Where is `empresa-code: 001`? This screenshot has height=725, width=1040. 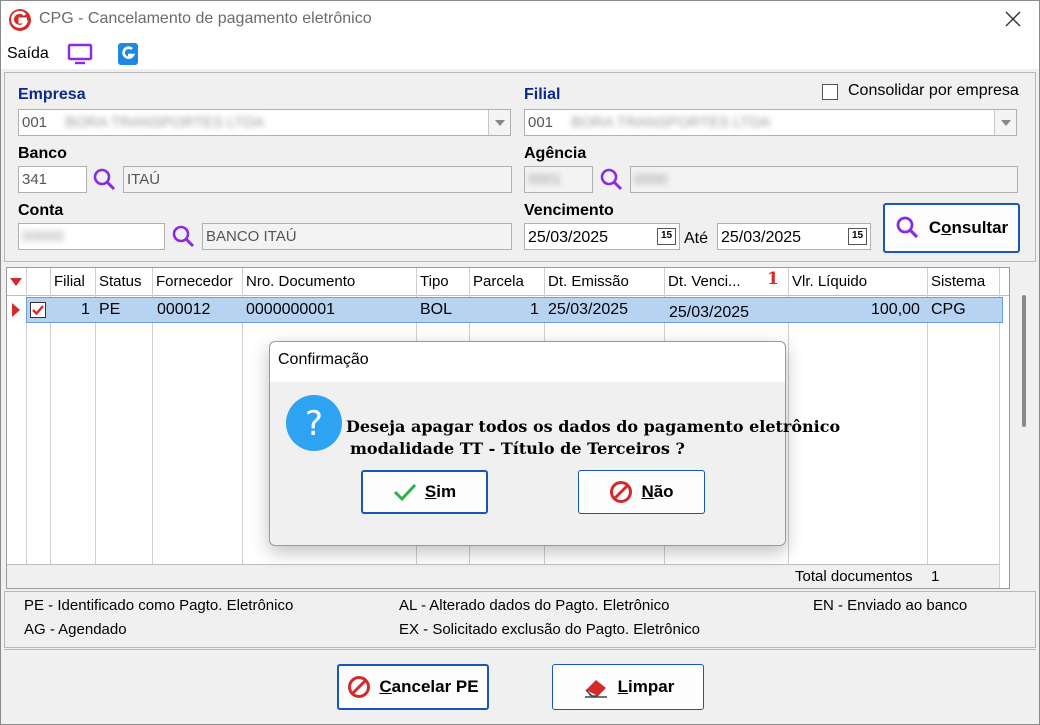
empresa-code: 001 is located at coordinates (35, 122).